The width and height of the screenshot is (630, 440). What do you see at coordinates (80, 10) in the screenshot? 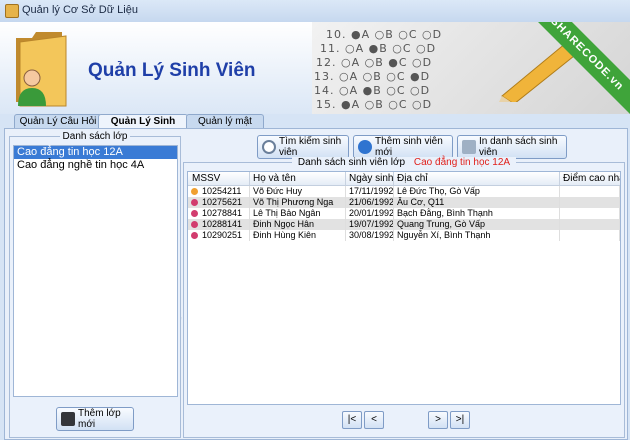
I see `window-title: Quản lý Cơ Sở Dữ Liệu` at bounding box center [80, 10].